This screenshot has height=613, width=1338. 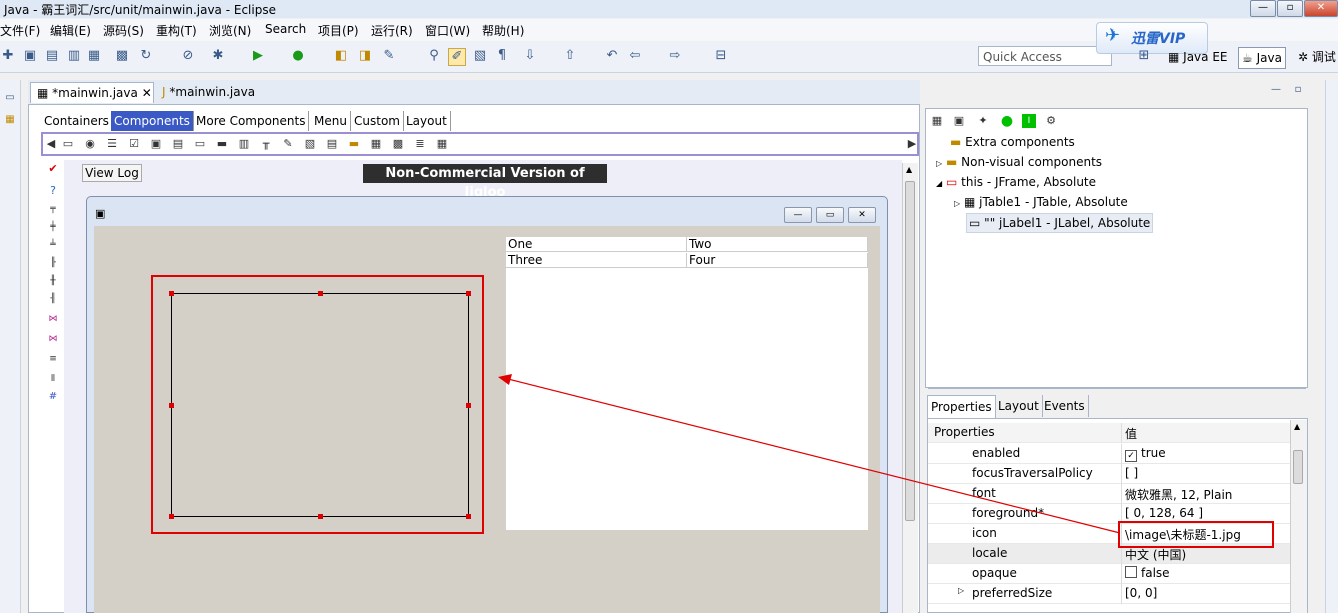 I want to click on jtree2-icon: ▩, so click(x=398, y=144).